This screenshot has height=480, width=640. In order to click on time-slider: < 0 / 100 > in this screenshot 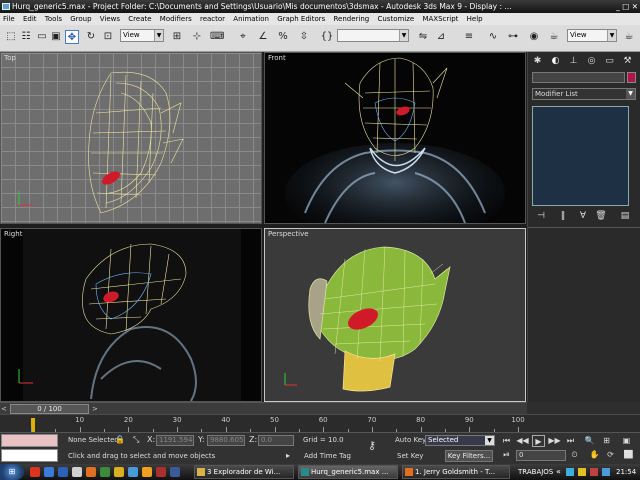, I will do `click(263, 408)`.